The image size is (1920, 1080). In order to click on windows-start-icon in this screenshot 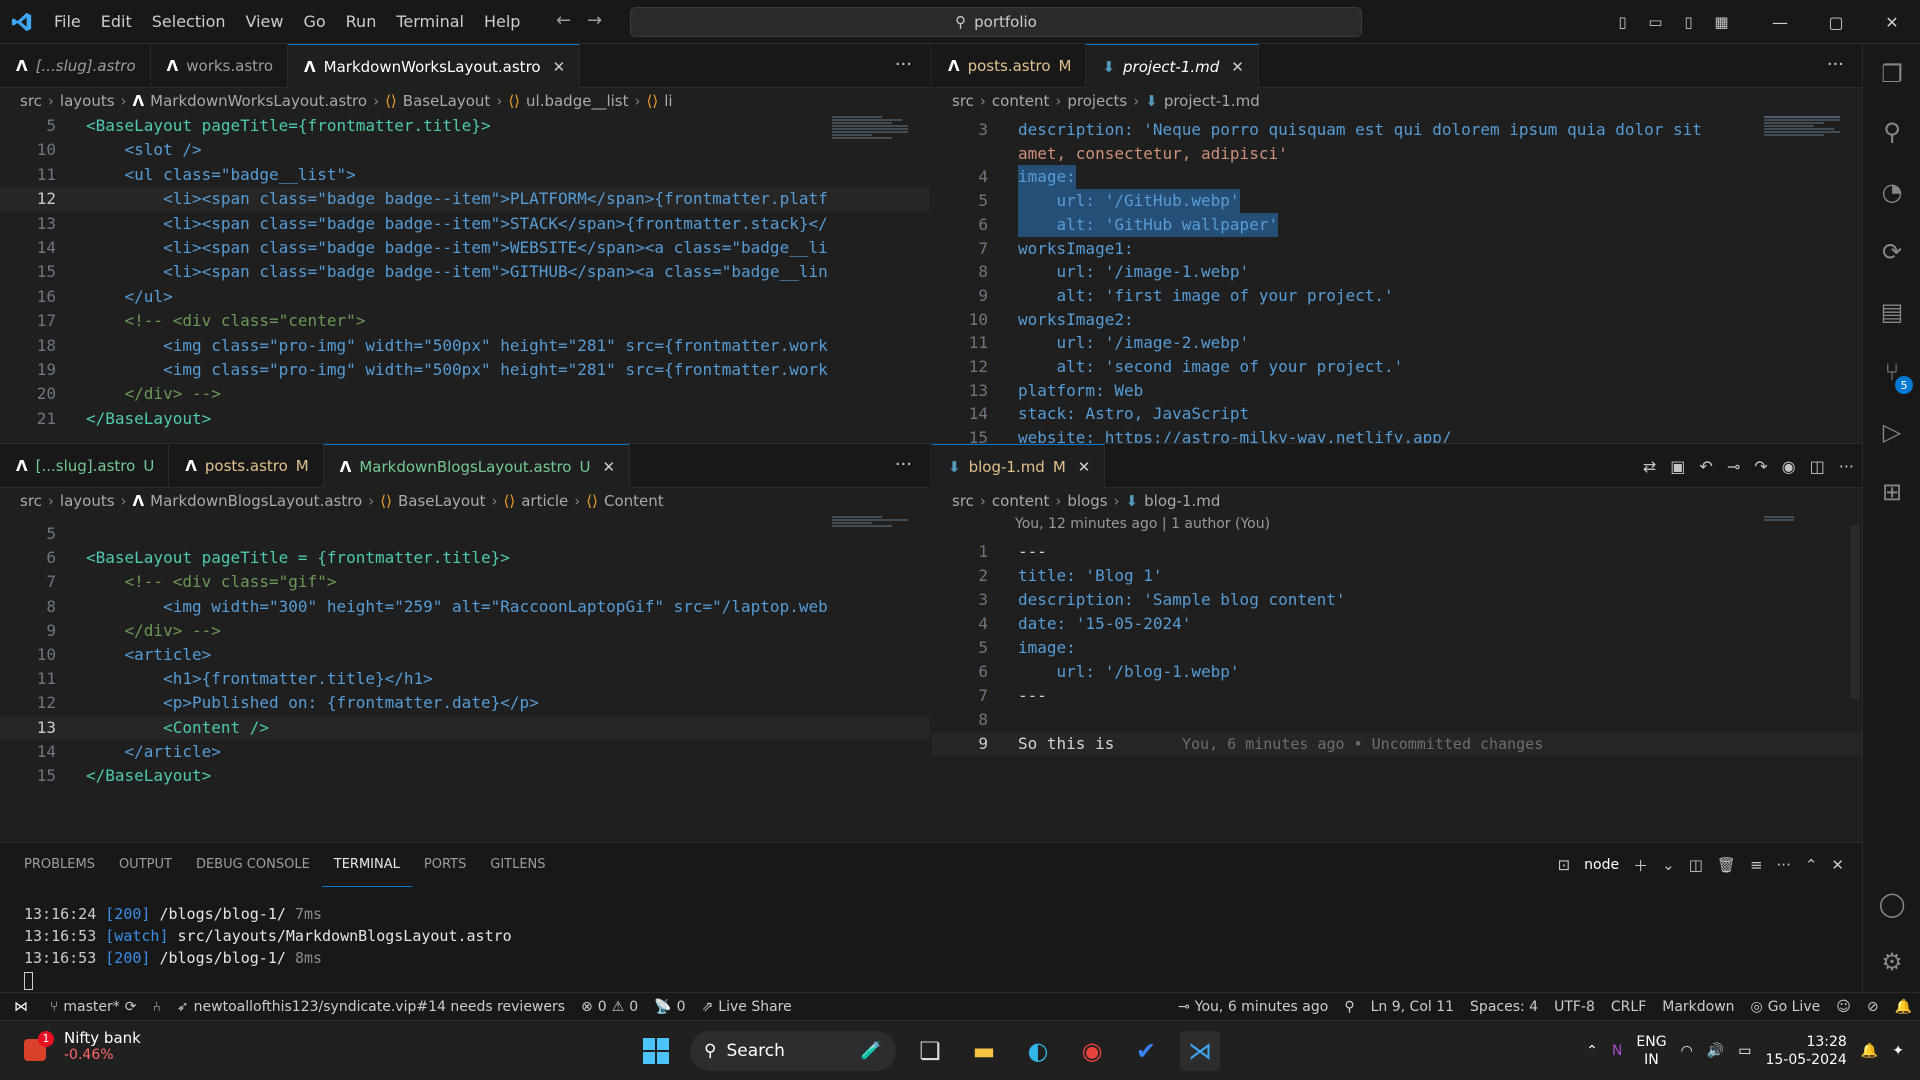, I will do `click(656, 1051)`.